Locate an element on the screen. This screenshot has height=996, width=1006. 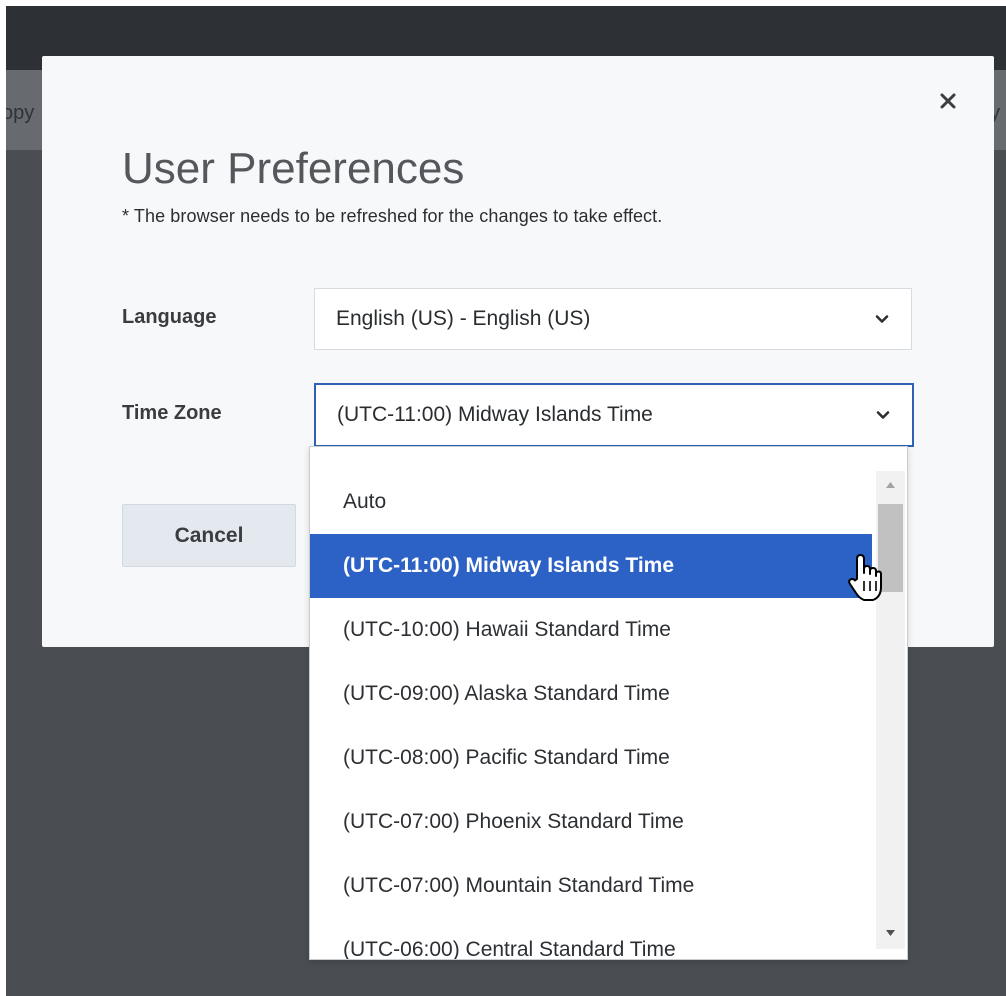
scroll-down-arrow-icon is located at coordinates (890, 932).